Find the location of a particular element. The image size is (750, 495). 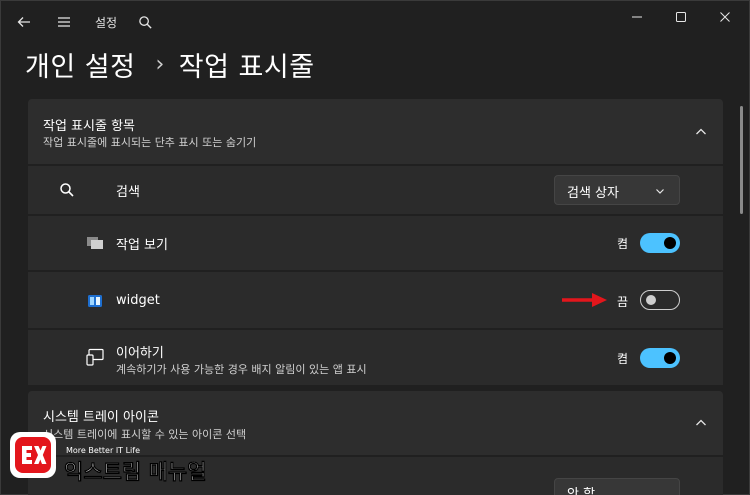

breadcrumb-parent: 개인 설정 is located at coordinates (80, 64).